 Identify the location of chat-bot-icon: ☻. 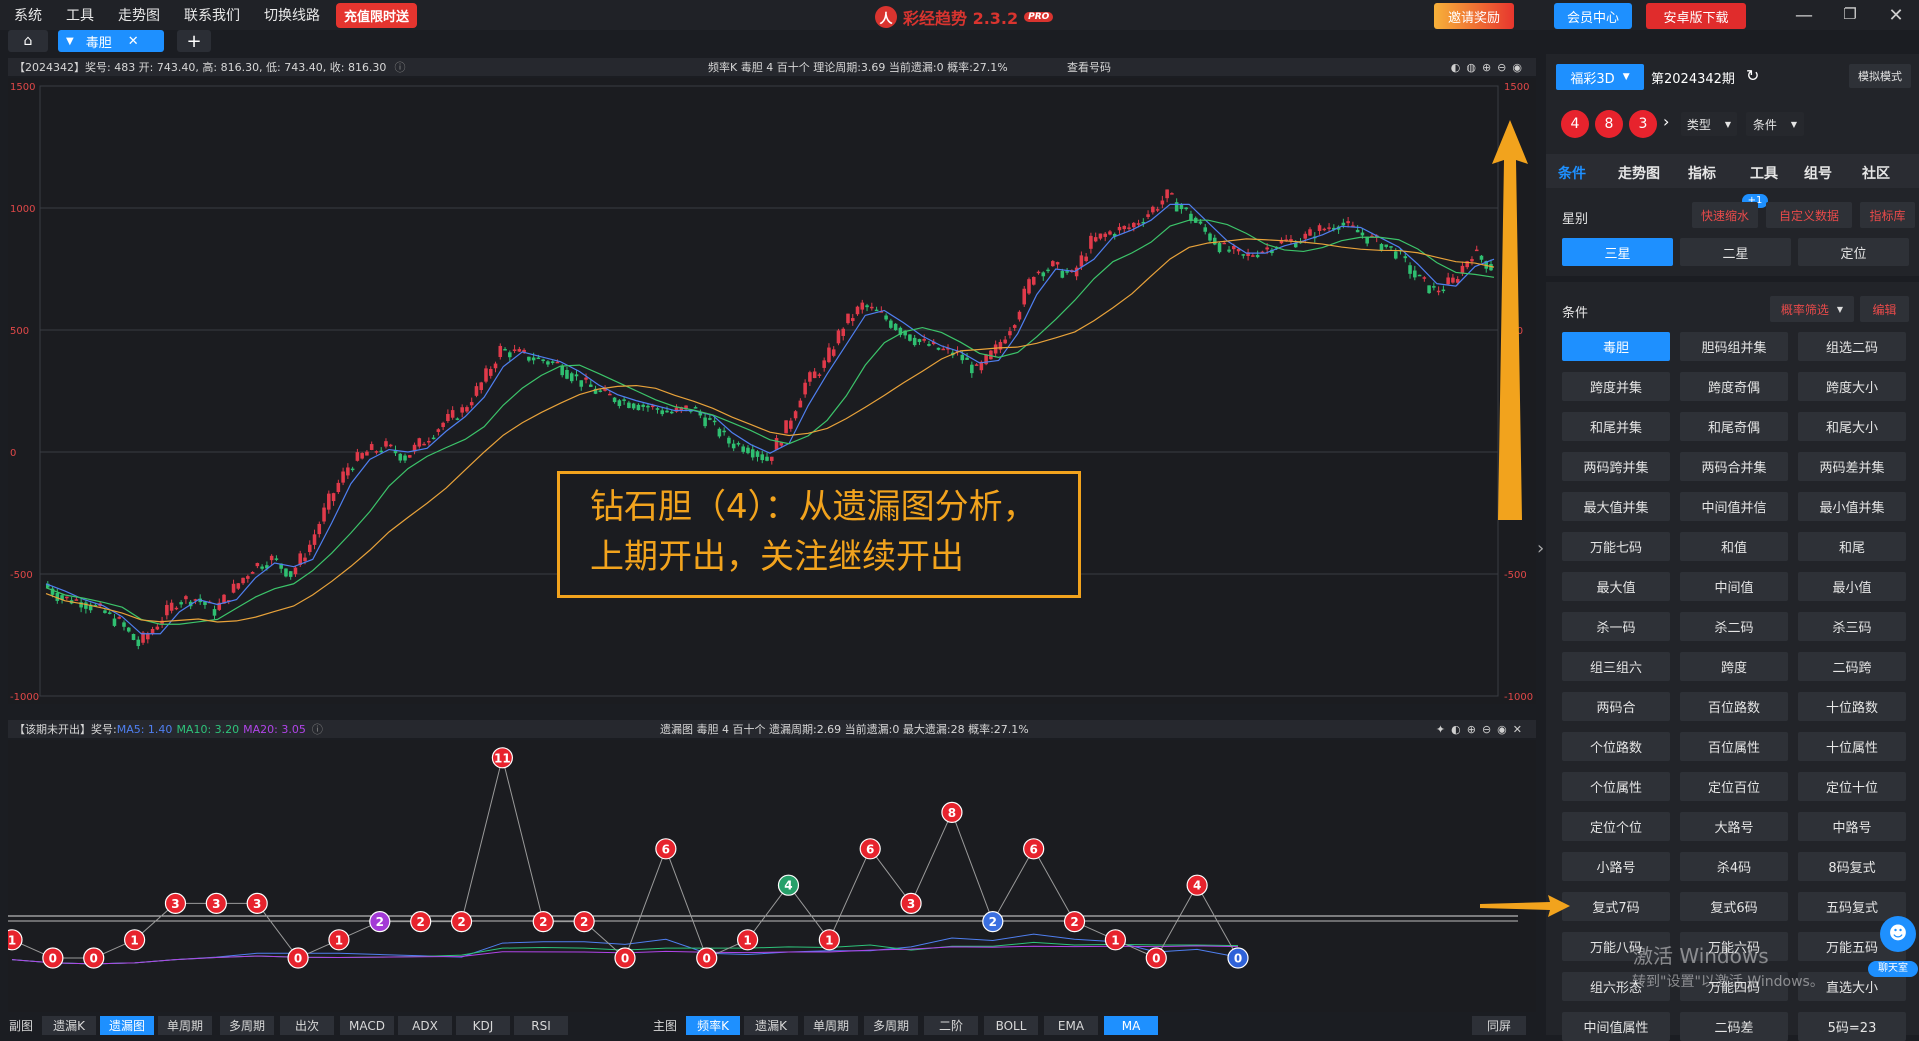
(1898, 934).